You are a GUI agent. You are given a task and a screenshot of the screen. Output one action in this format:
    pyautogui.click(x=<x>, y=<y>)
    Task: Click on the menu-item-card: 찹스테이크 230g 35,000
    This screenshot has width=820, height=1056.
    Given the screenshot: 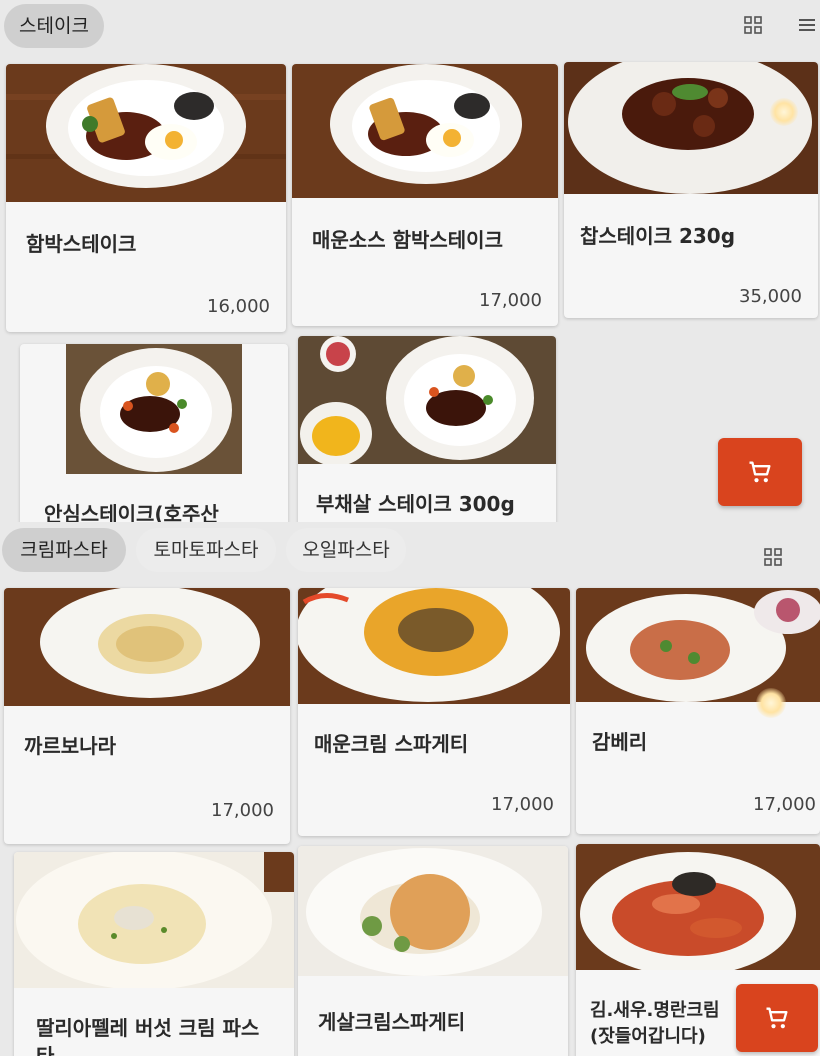 What is the action you would take?
    pyautogui.click(x=691, y=190)
    